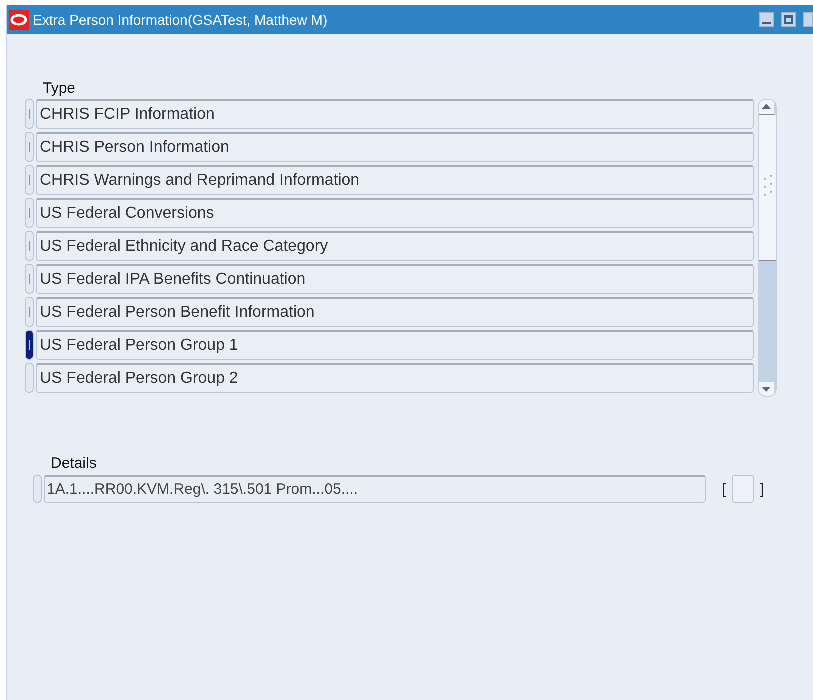 The image size is (813, 700). Describe the element at coordinates (395, 213) in the screenshot. I see `type-field: US Federal Conversions` at that location.